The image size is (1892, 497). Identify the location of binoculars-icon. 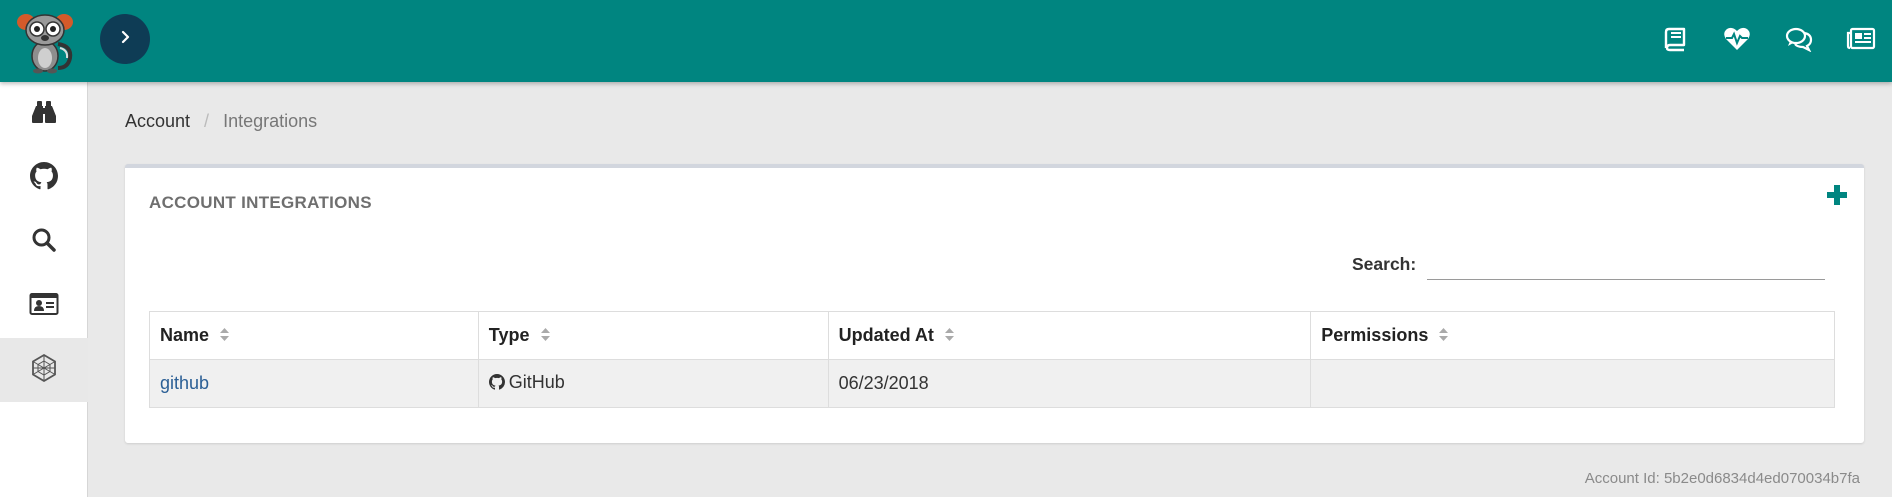
(44, 114).